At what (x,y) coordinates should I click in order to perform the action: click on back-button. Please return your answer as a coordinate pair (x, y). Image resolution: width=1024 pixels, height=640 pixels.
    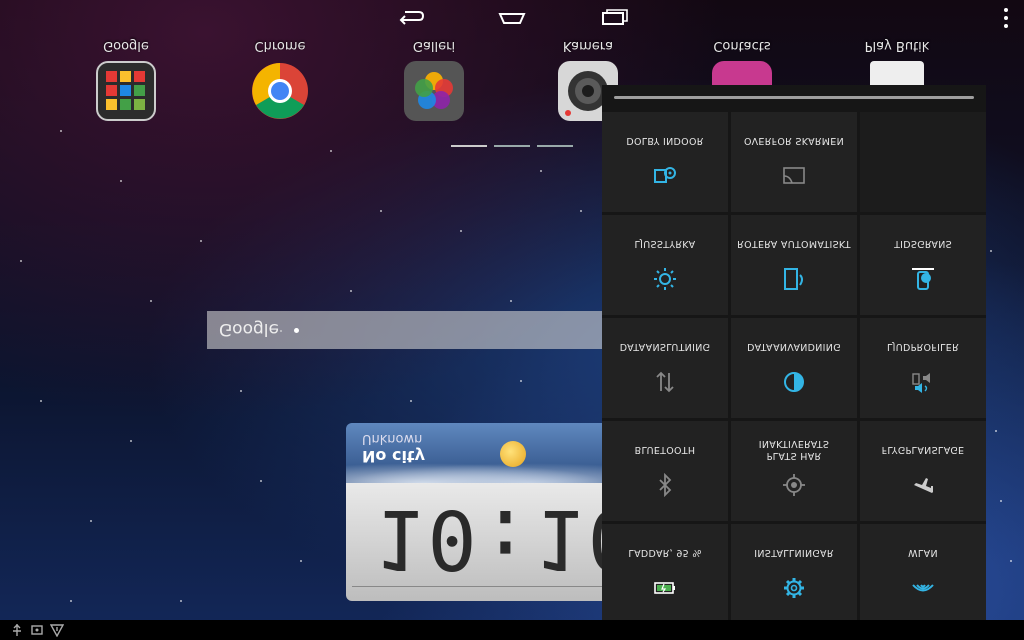
    Looking at the image, I should click on (410, 18).